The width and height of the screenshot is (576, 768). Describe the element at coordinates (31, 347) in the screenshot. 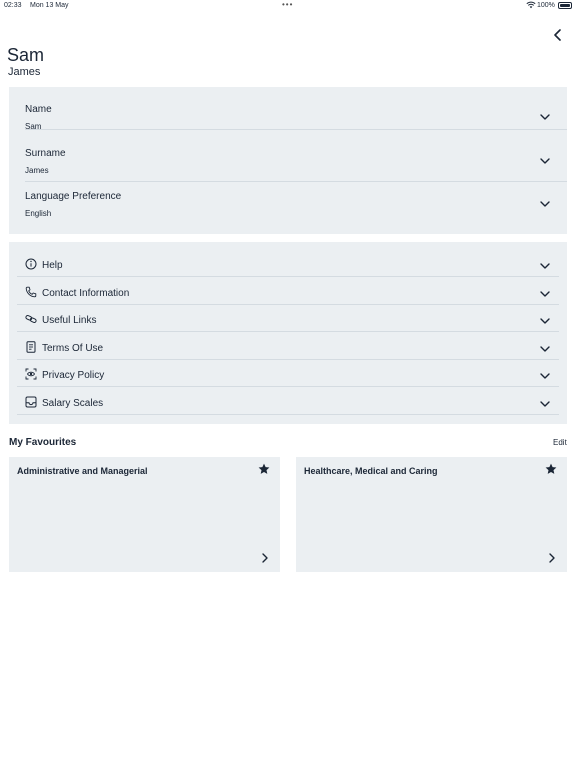

I see `document-icon` at that location.